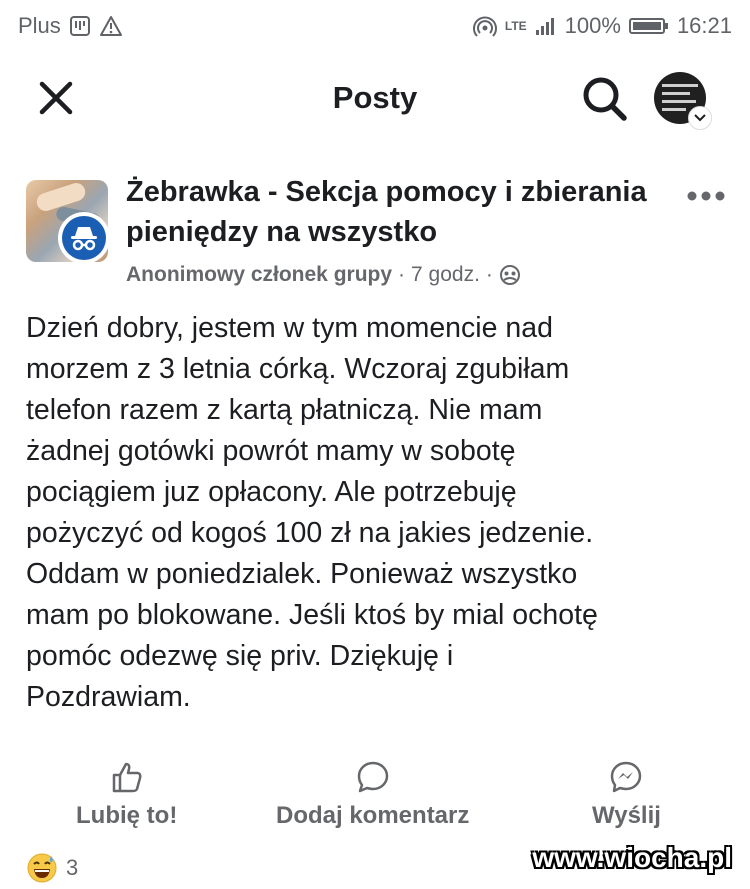 The width and height of the screenshot is (750, 889). I want to click on profile-button, so click(683, 101).